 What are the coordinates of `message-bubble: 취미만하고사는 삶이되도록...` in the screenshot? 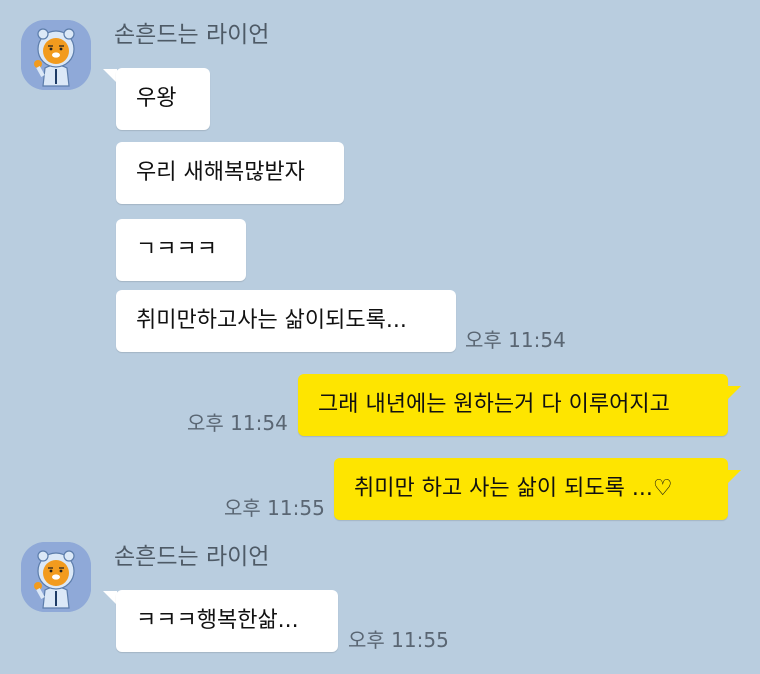 It's located at (286, 321).